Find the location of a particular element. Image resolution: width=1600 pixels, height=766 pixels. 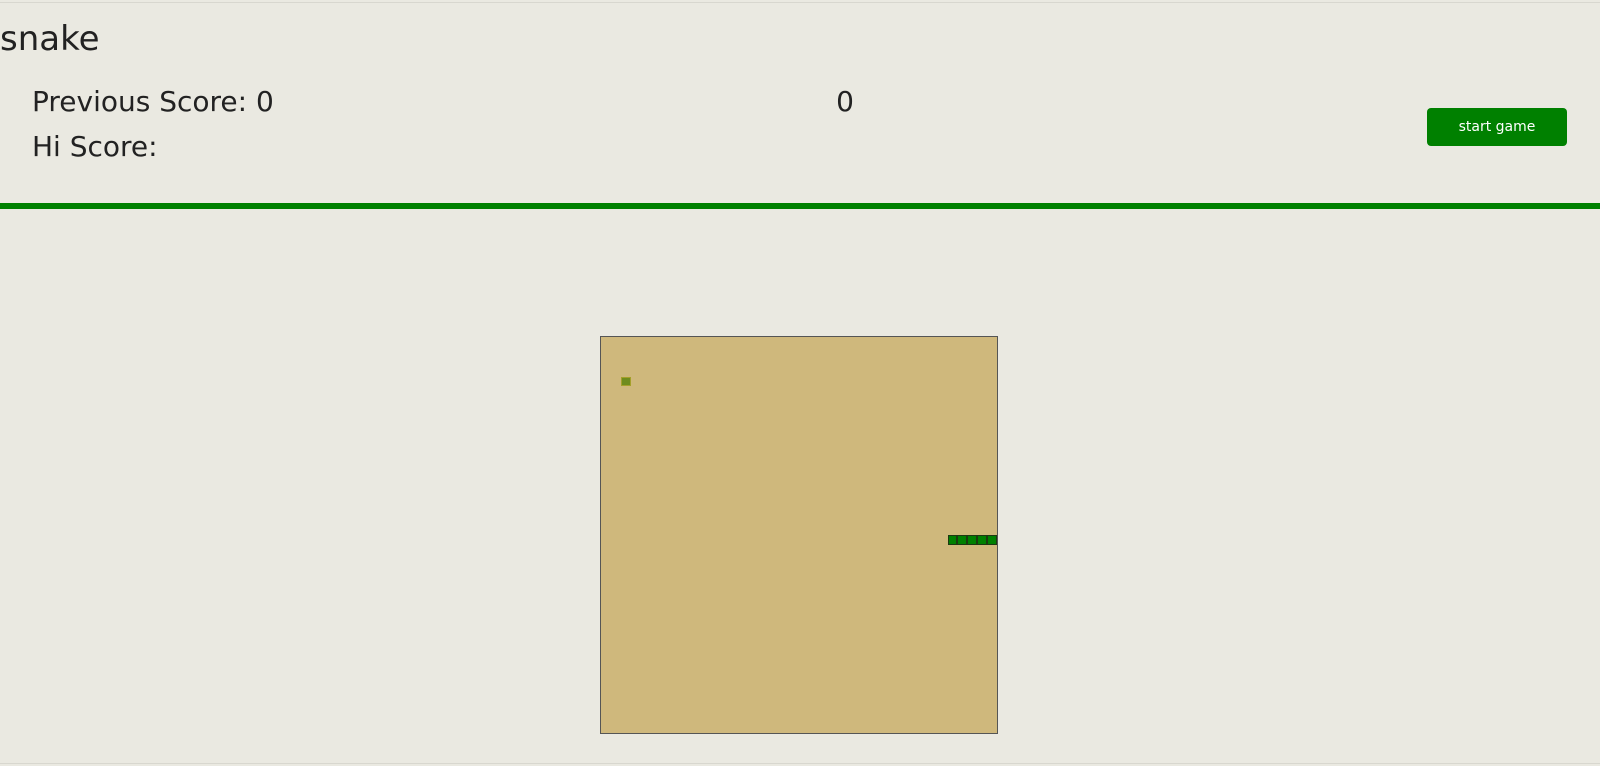

start-game-button: start game is located at coordinates (1497, 127).